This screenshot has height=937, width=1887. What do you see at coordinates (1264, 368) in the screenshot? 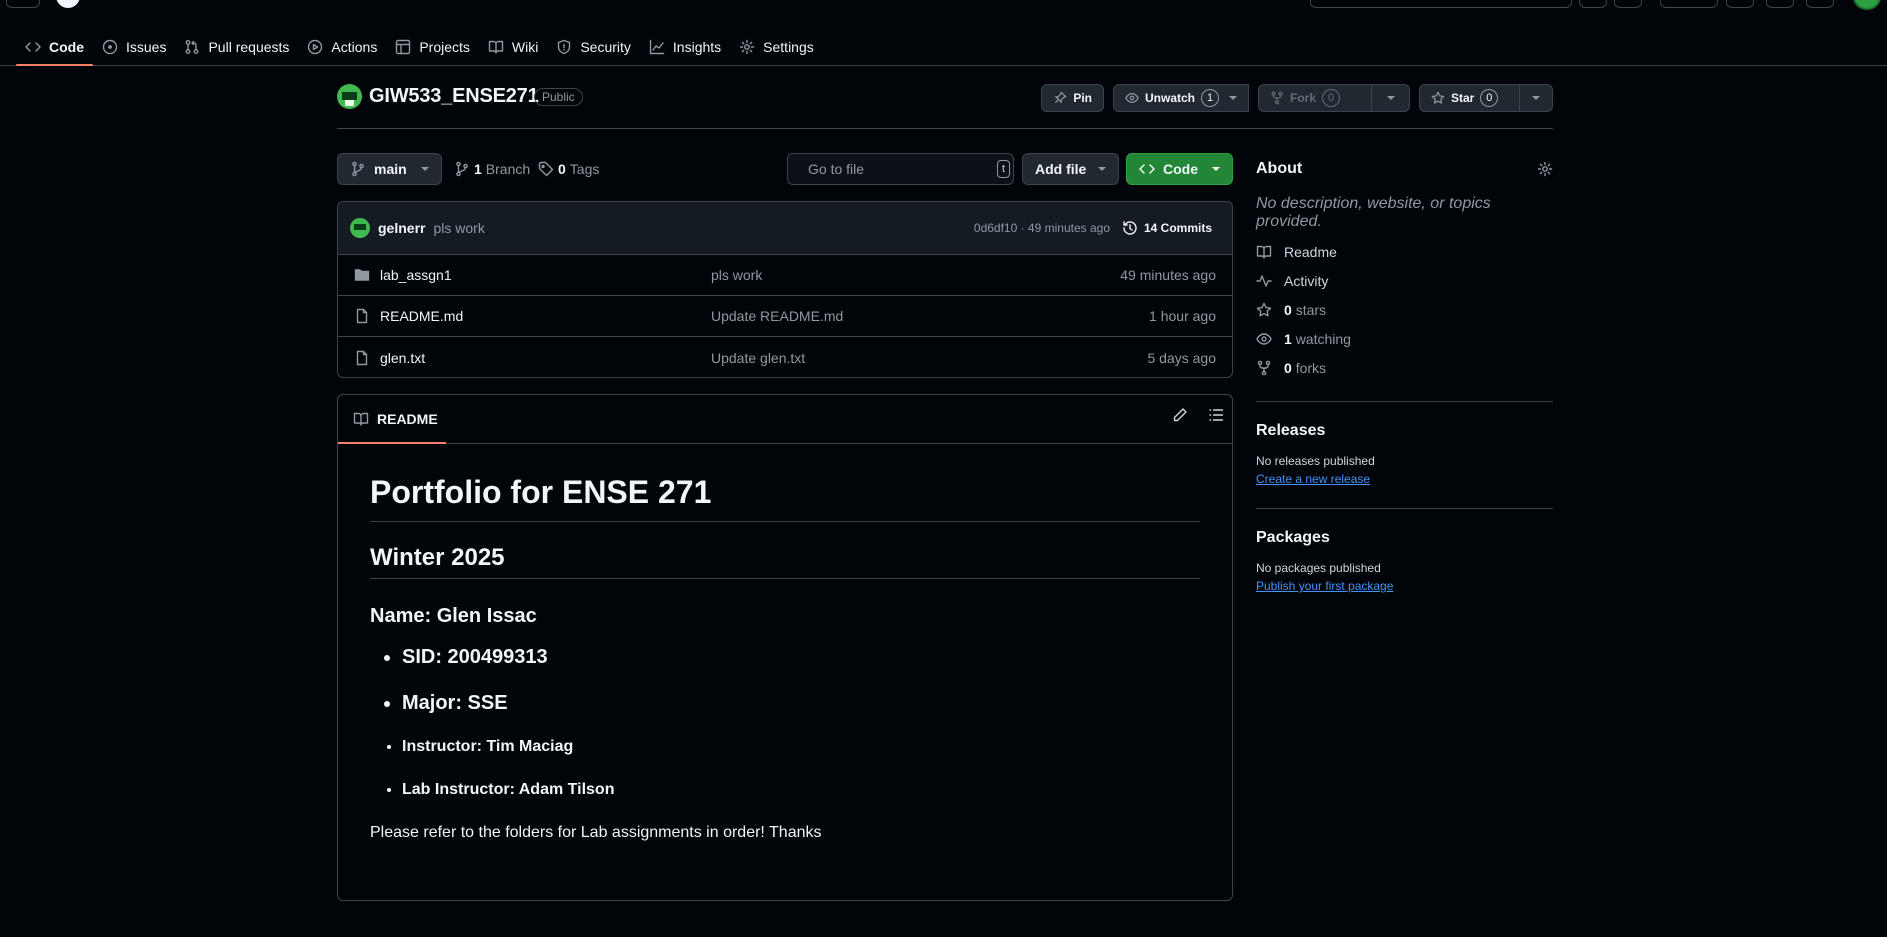
I see `fork-icon` at bounding box center [1264, 368].